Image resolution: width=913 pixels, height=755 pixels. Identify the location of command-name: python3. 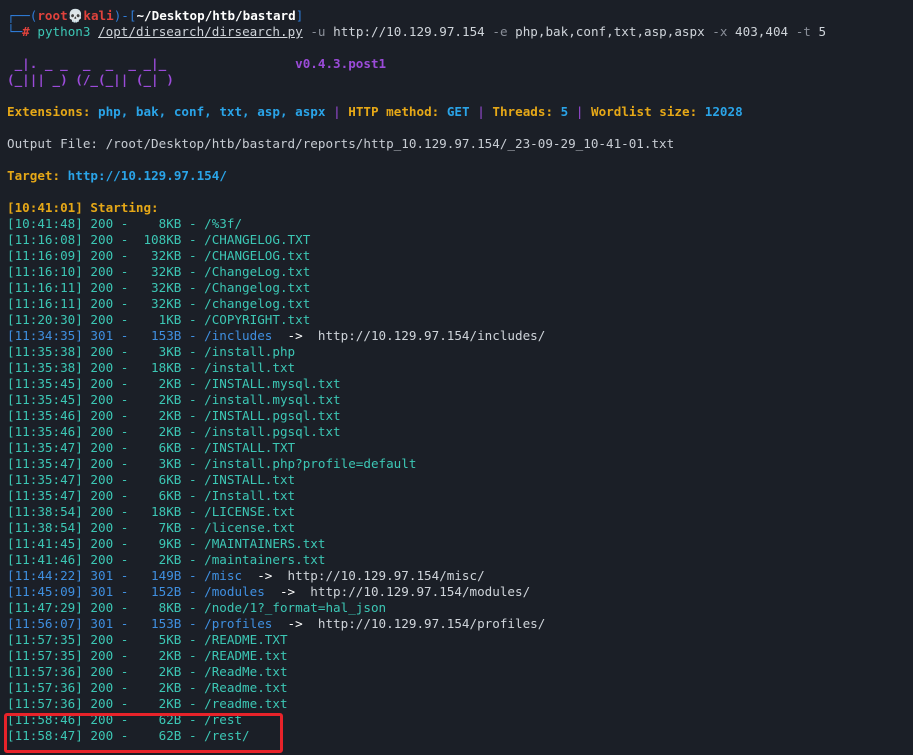
(64, 31).